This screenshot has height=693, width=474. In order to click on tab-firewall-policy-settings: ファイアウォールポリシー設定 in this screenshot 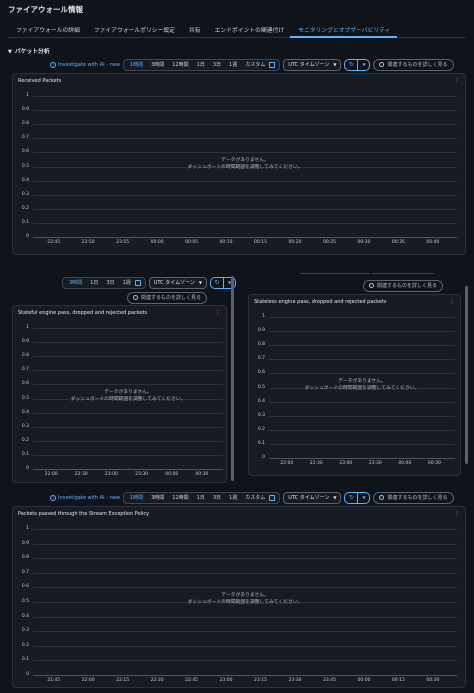, I will do `click(133, 30)`.